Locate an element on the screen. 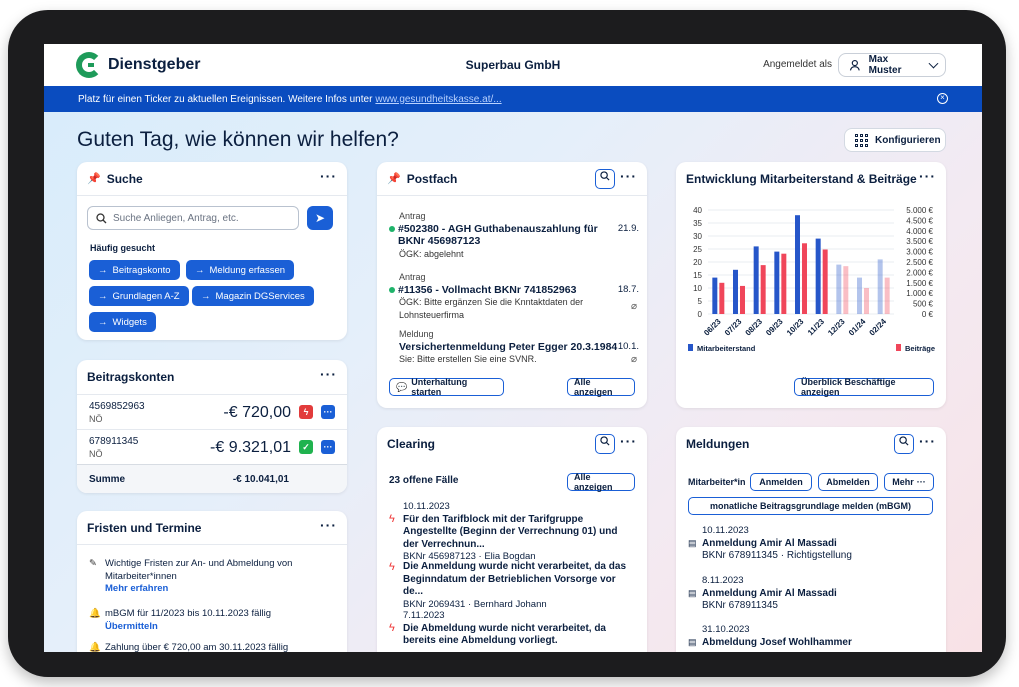 The height and width of the screenshot is (687, 1019). chip-magazin: → Magazin DGServices is located at coordinates (253, 296).